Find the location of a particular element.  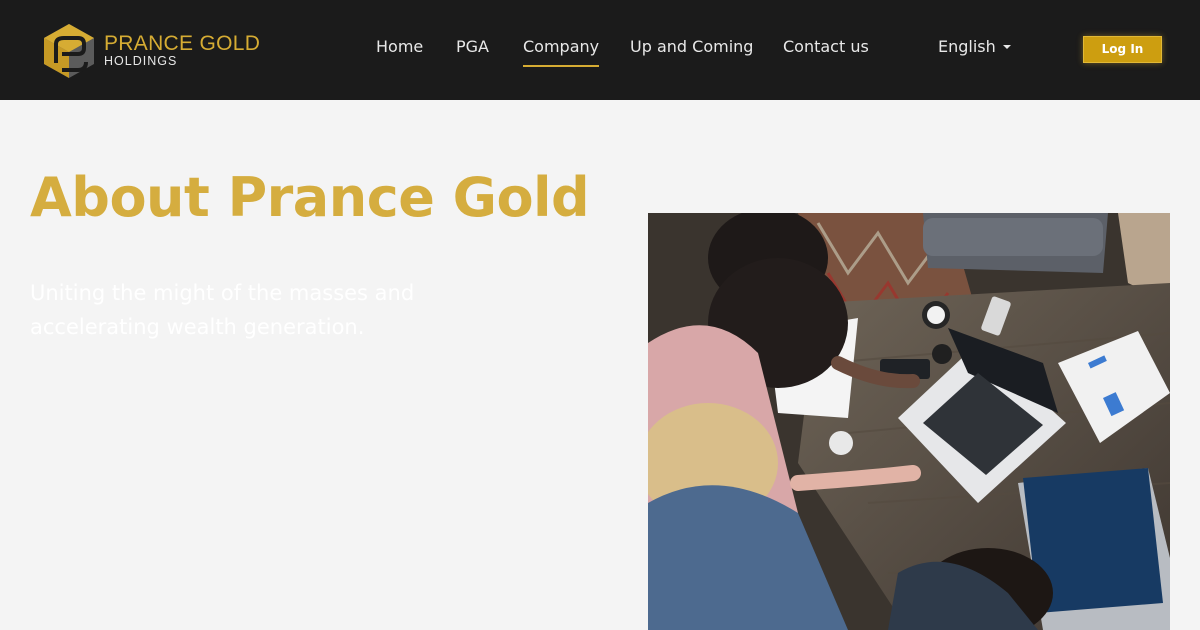

login-button: Log In is located at coordinates (1122, 49).